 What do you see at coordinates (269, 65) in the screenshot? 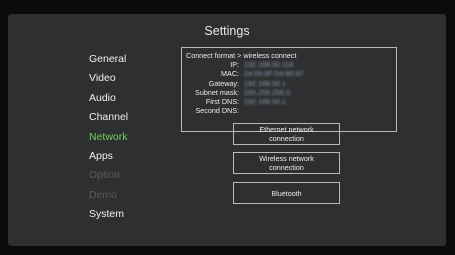
I see `ip-value: 192.168.50.118` at bounding box center [269, 65].